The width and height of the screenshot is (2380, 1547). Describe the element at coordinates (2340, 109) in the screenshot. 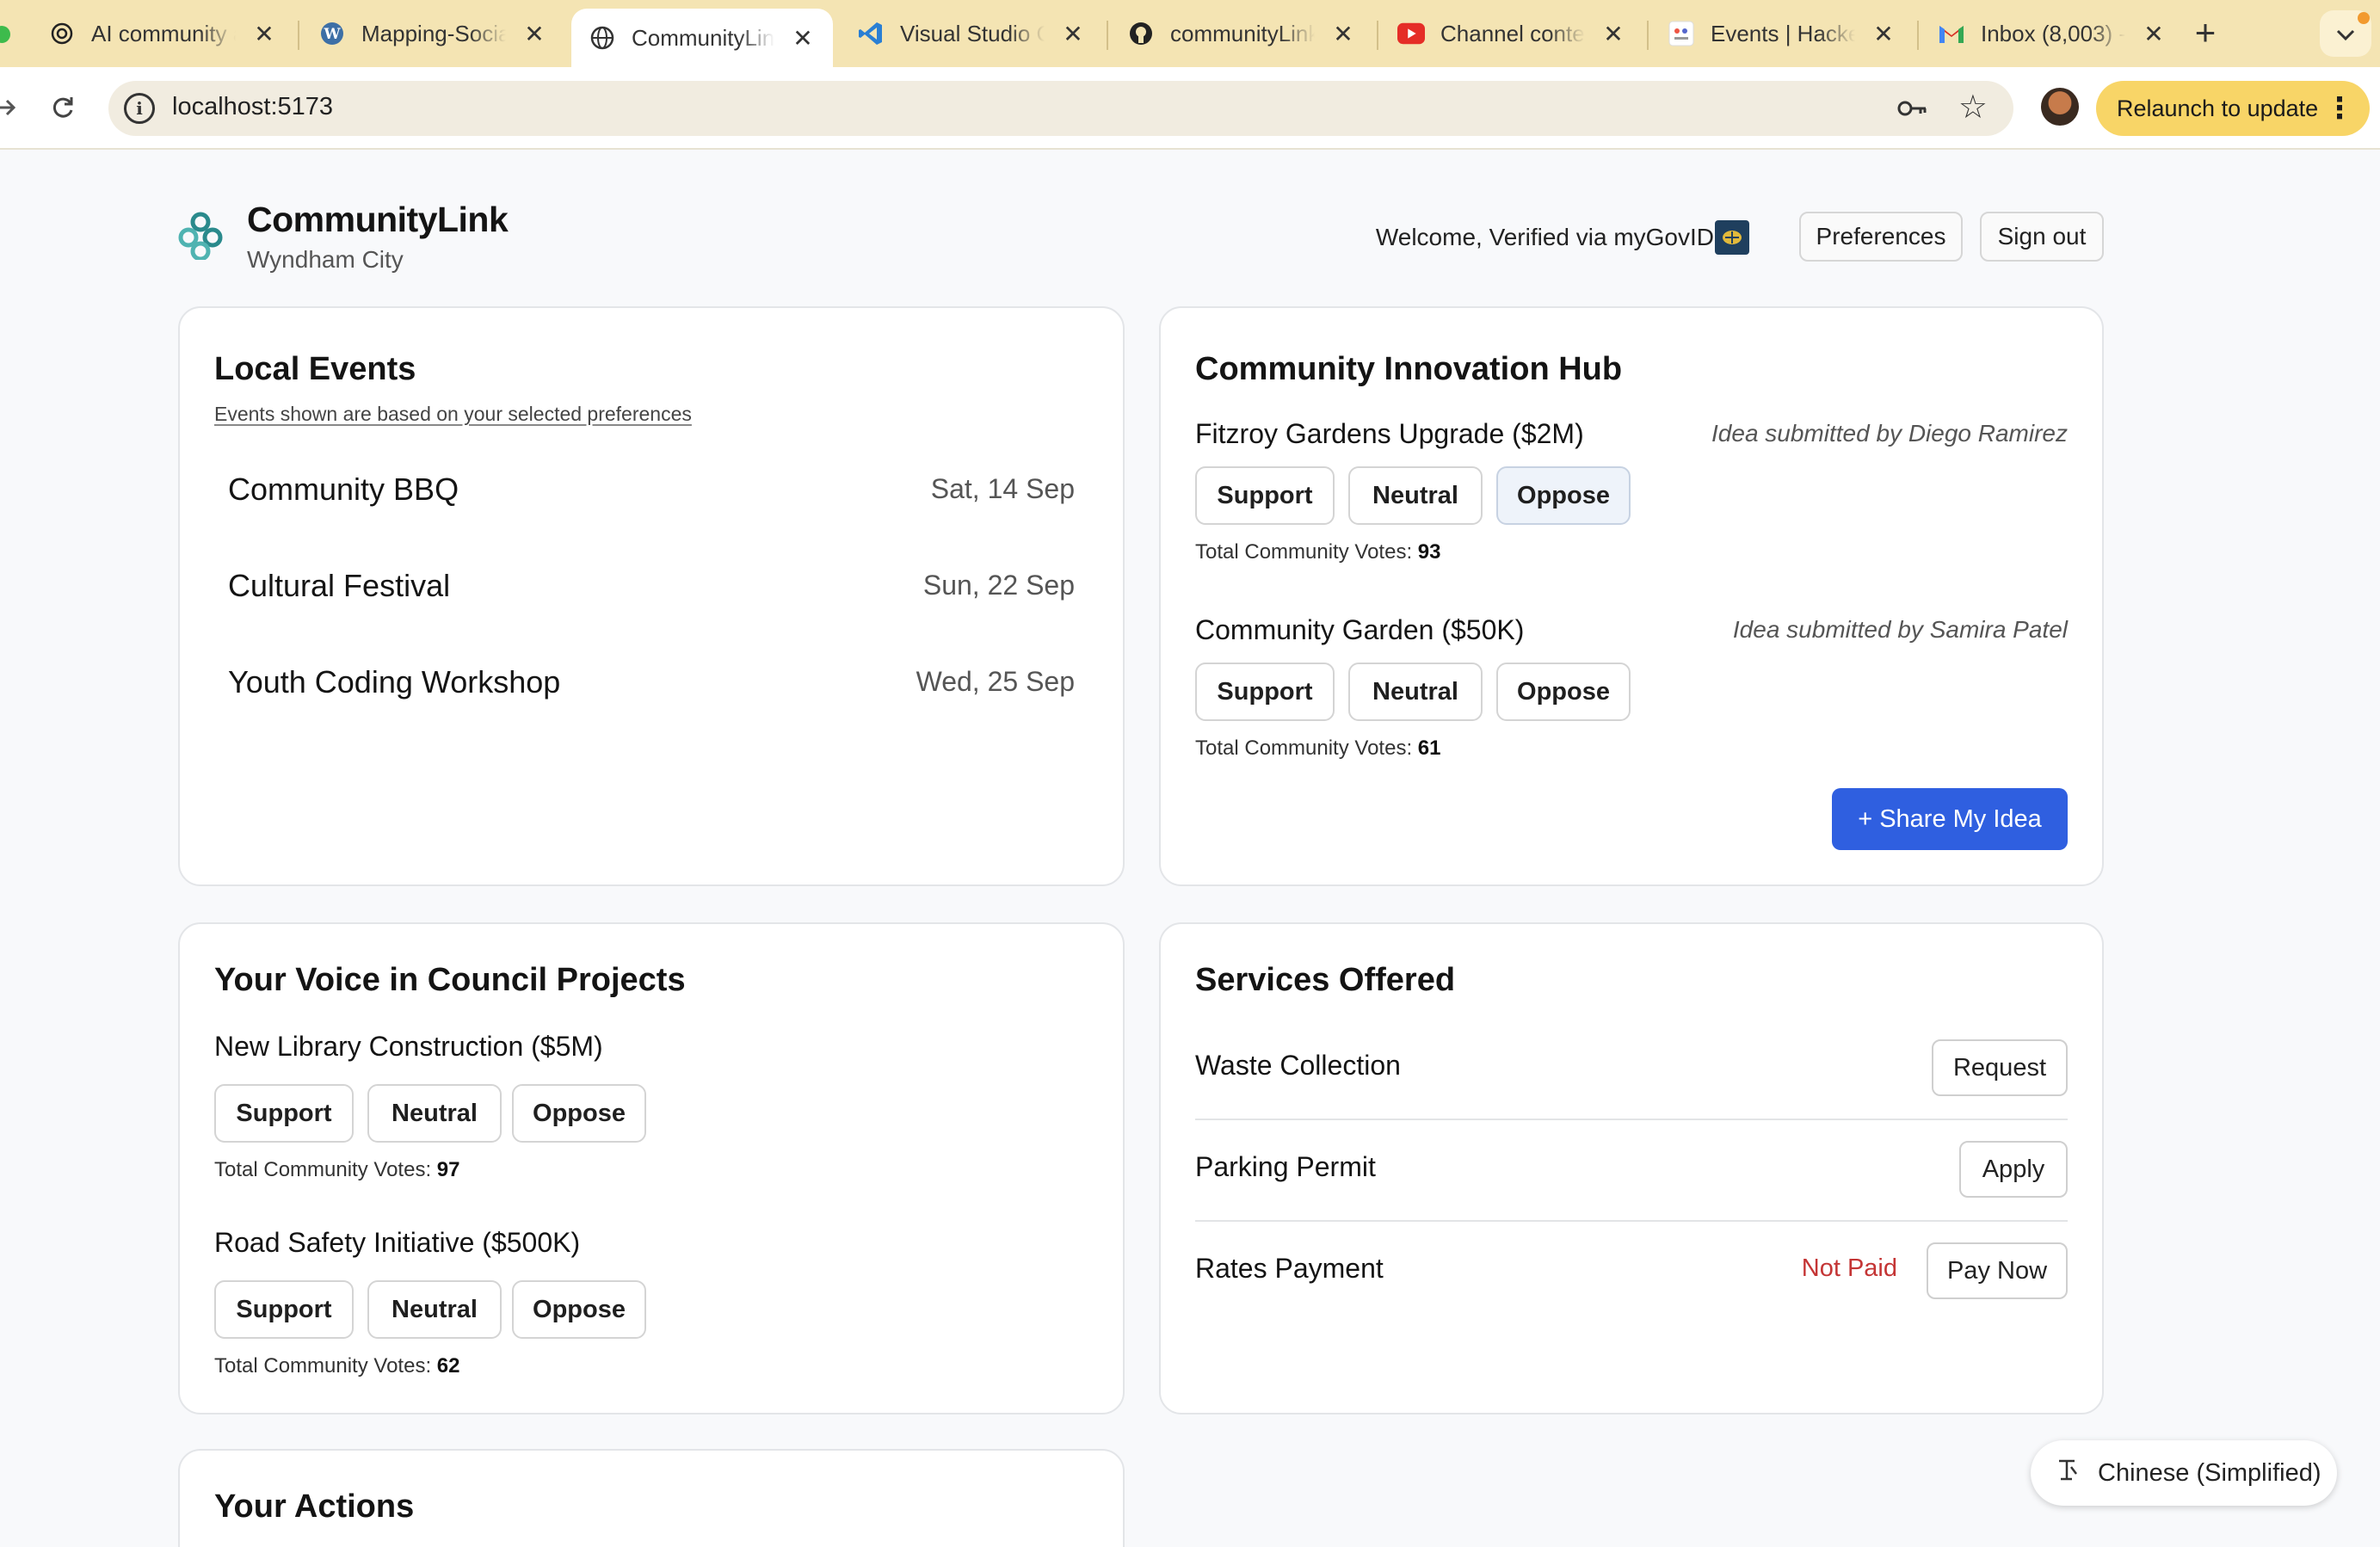

I see `menu-kebab-icon: ⋮` at that location.